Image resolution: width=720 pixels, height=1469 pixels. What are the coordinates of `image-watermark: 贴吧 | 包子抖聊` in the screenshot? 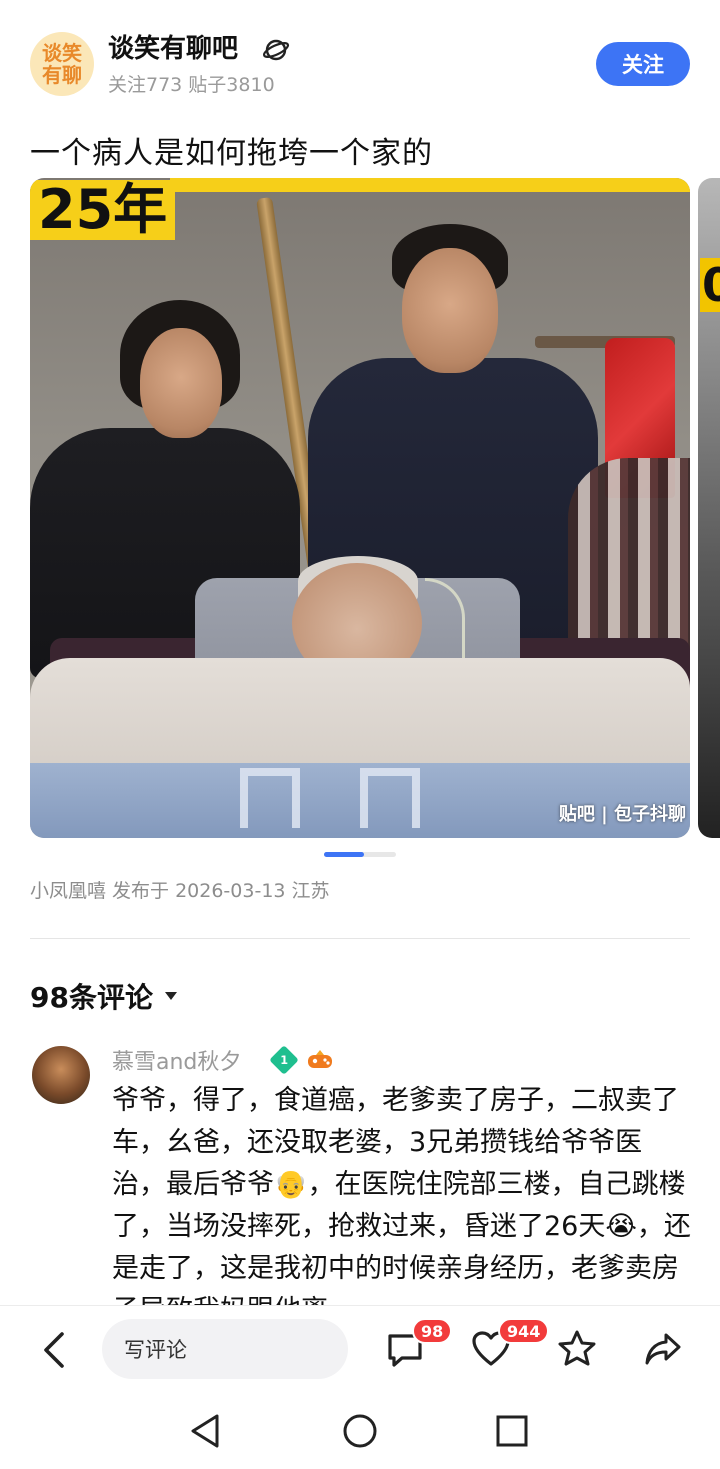 It's located at (622, 814).